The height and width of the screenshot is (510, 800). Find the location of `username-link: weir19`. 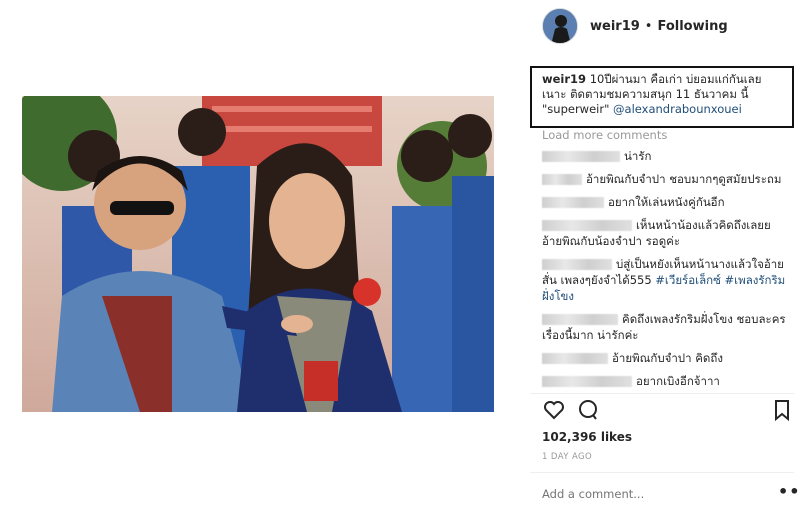

username-link: weir19 is located at coordinates (615, 26).